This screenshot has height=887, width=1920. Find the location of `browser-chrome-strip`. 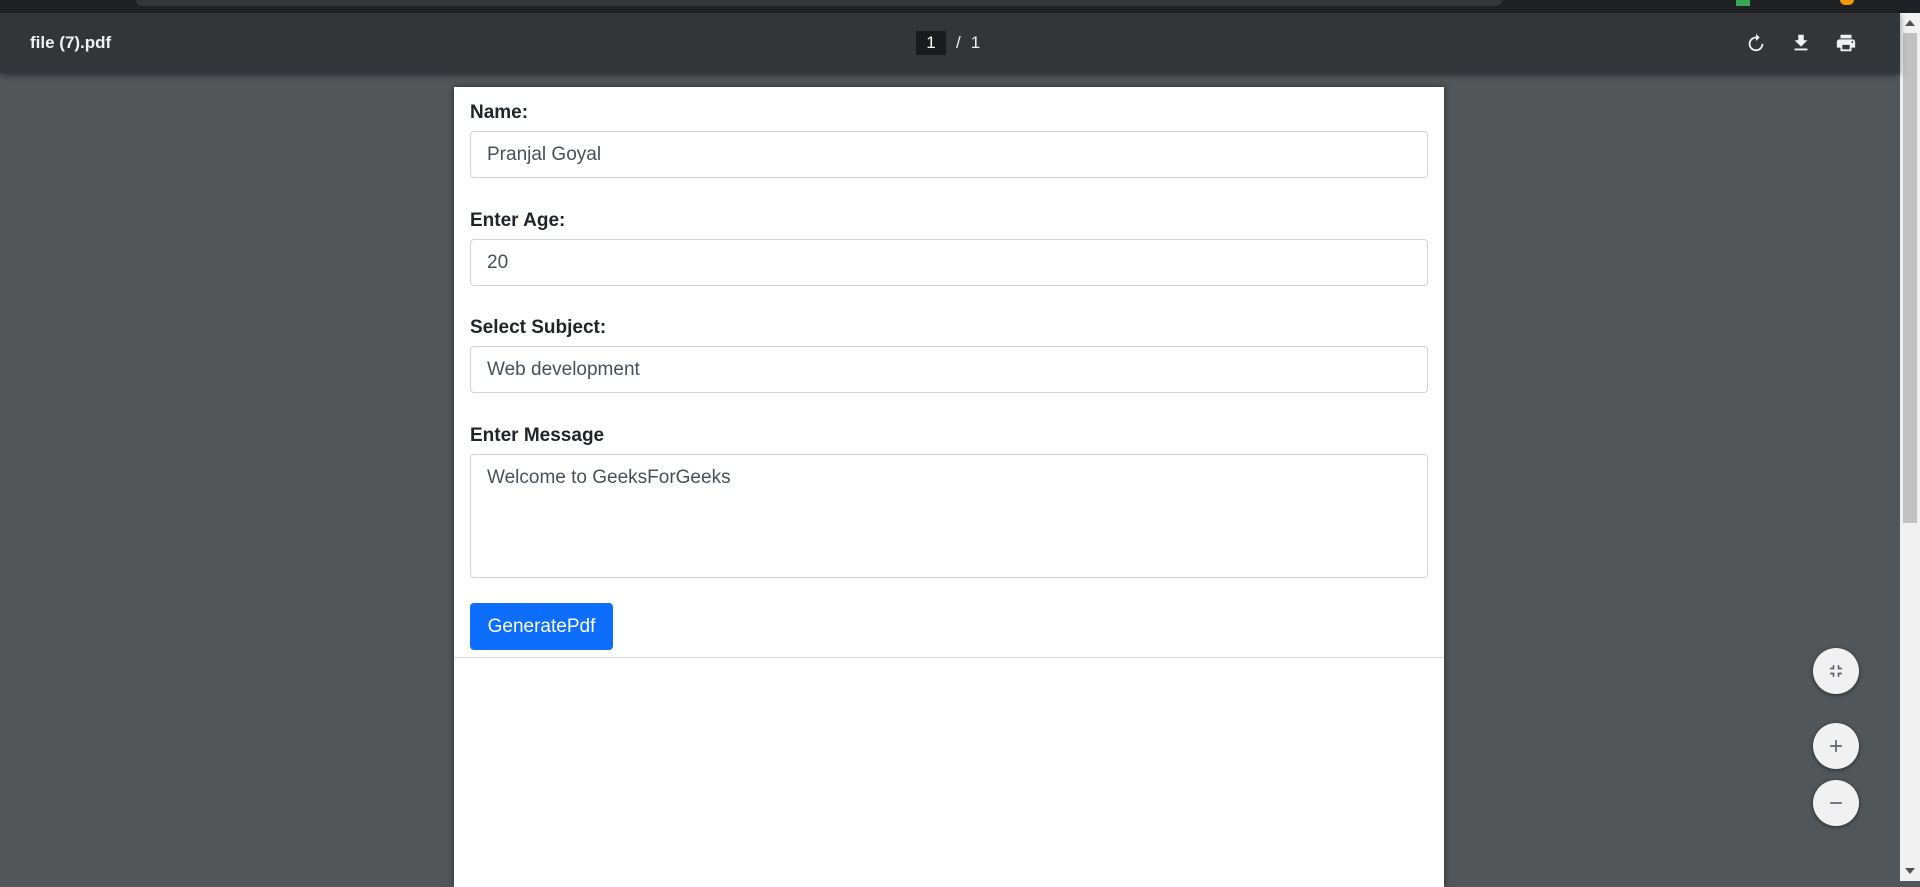

browser-chrome-strip is located at coordinates (960, 6).